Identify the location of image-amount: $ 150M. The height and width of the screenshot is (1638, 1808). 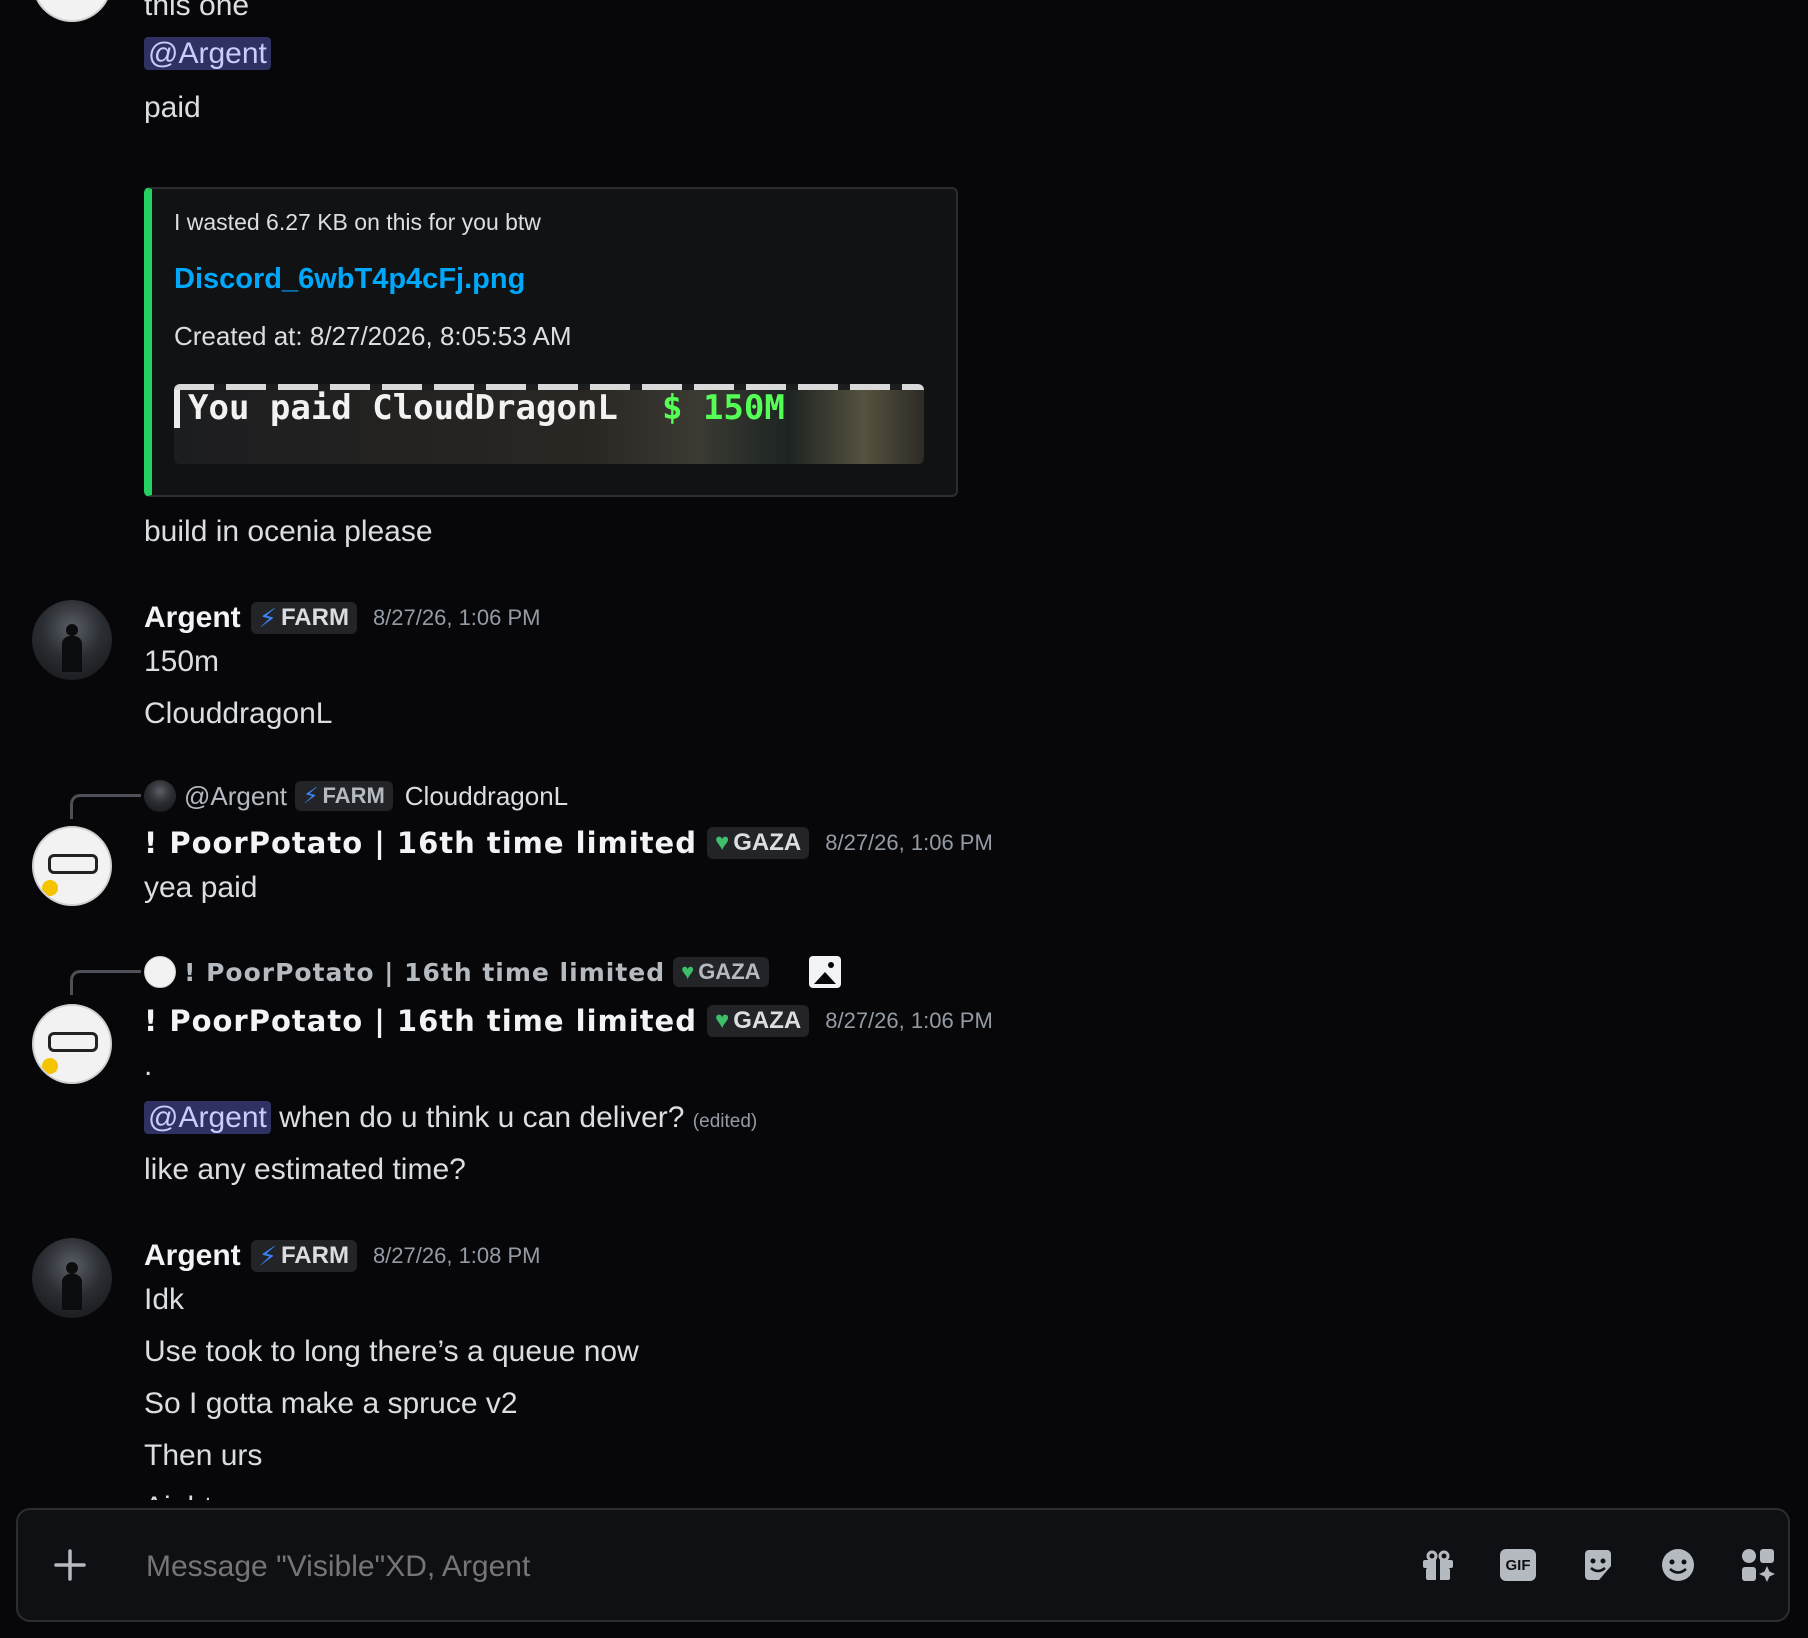
(723, 408).